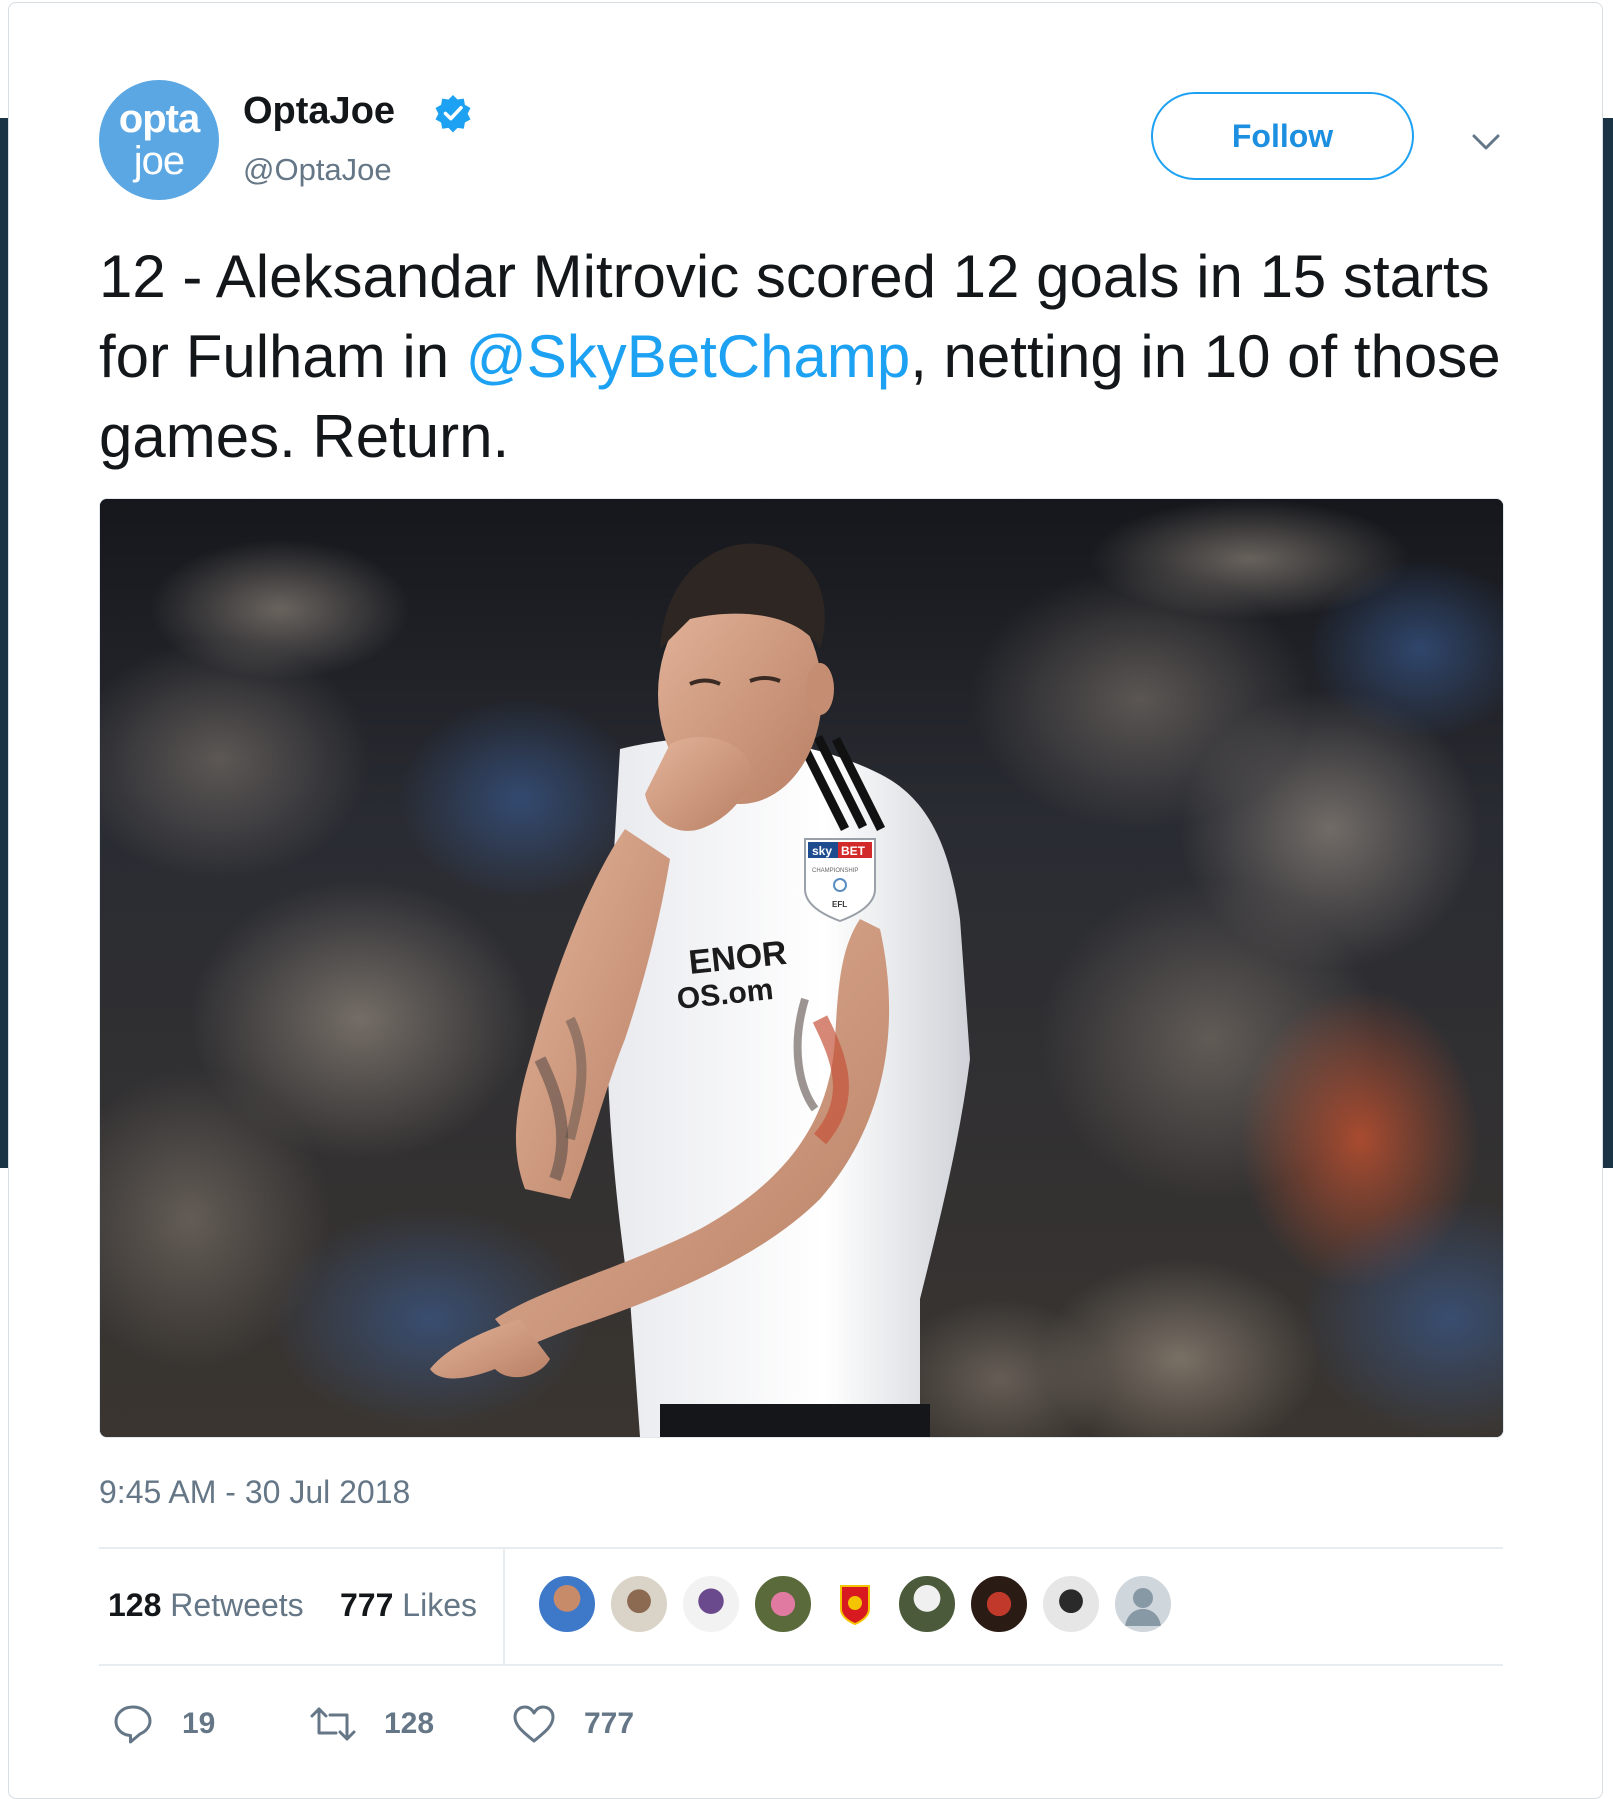  Describe the element at coordinates (609, 1723) in the screenshot. I see `like-count: 777` at that location.